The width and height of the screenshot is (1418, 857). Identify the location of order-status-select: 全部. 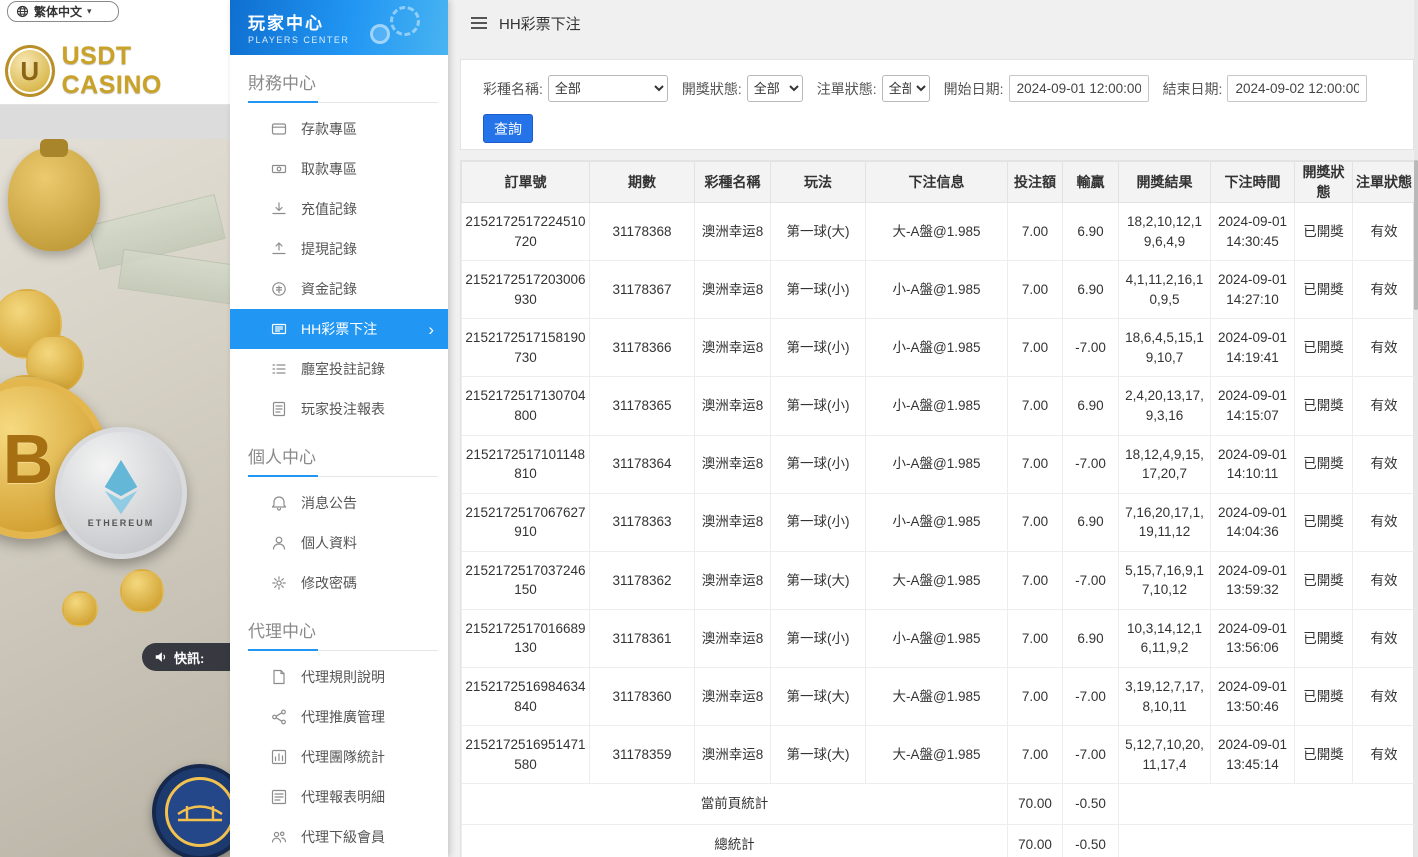
(905, 88).